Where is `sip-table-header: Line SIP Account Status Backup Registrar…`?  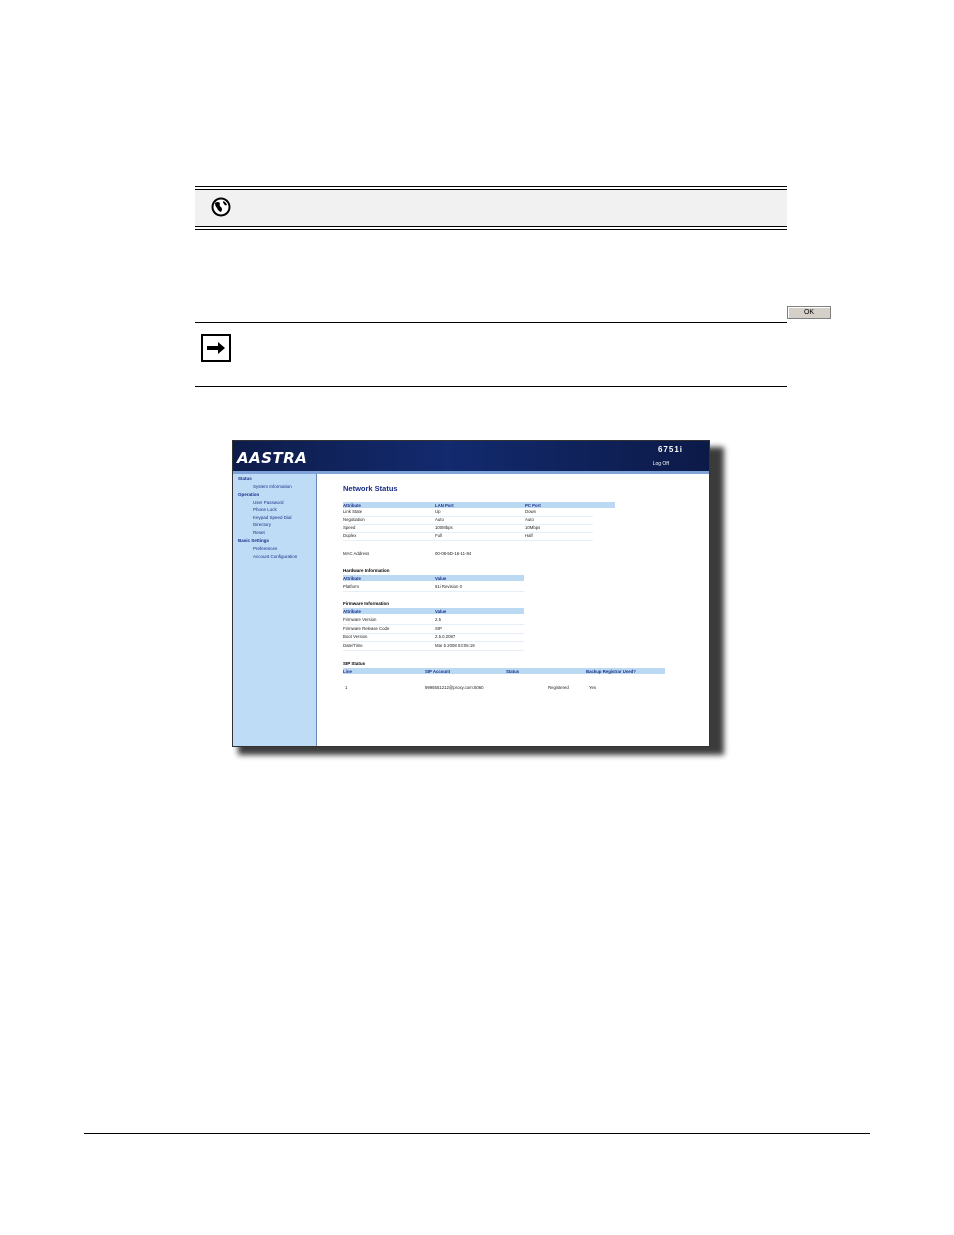
sip-table-header: Line SIP Account Status Backup Registrar… is located at coordinates (504, 671).